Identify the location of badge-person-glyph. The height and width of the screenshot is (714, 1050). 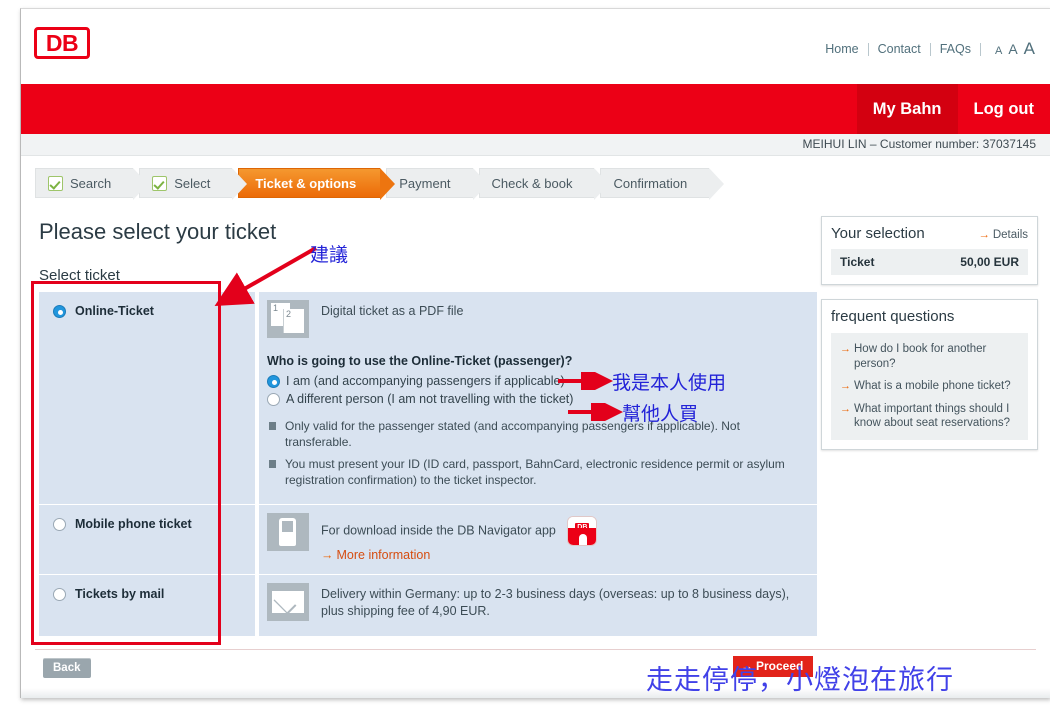
(583, 539).